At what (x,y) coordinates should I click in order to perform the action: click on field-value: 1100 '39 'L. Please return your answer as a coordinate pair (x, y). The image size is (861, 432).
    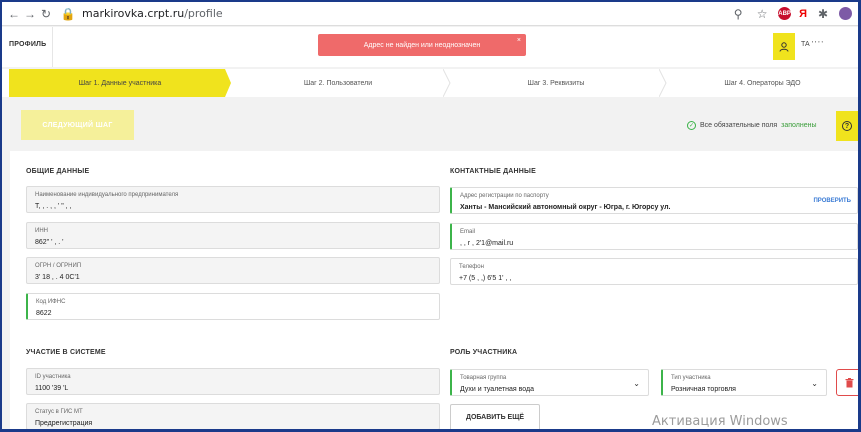
    Looking at the image, I should click on (52, 388).